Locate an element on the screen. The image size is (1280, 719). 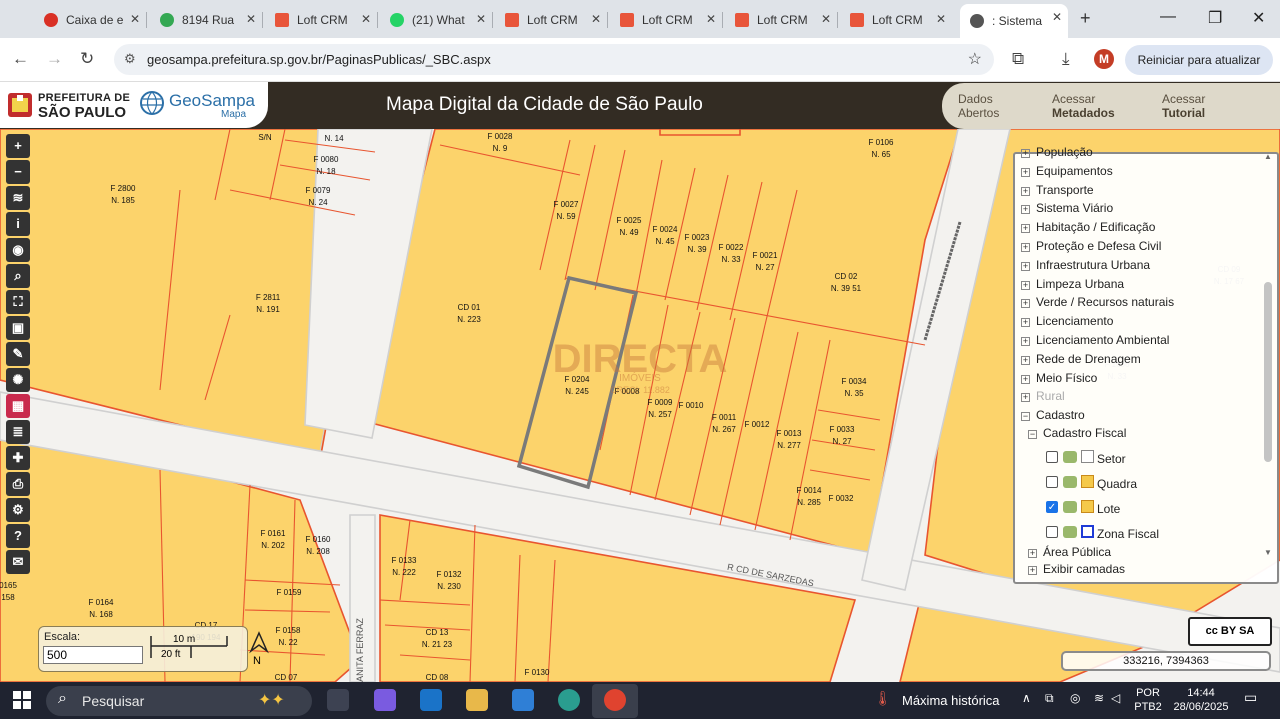
new-tab-button: + is located at coordinates (1085, 18).